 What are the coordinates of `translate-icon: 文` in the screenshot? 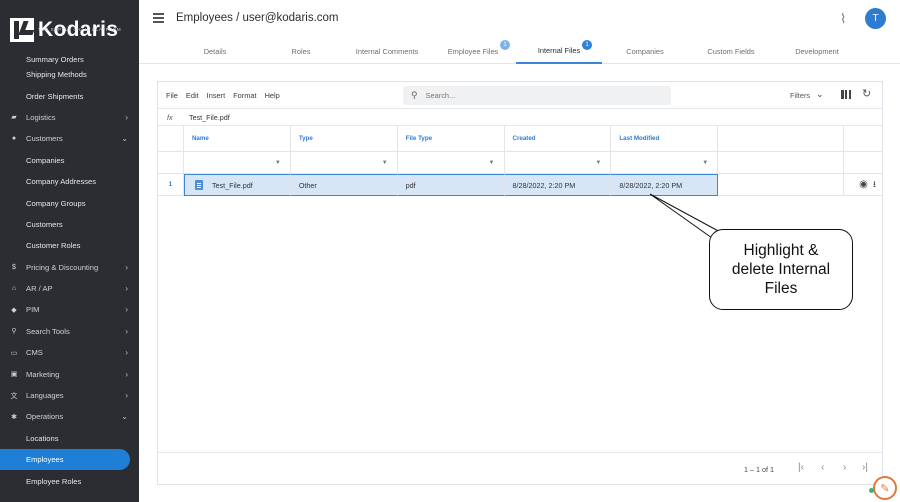 It's located at (14, 396).